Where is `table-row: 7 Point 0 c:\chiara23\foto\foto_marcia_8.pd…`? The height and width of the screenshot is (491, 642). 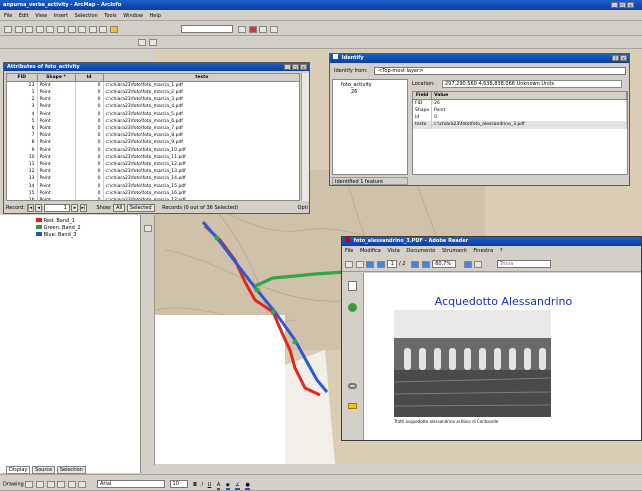 table-row: 7 Point 0 c:\chiara23\foto\foto_marcia_8.pd… is located at coordinates (153, 136).